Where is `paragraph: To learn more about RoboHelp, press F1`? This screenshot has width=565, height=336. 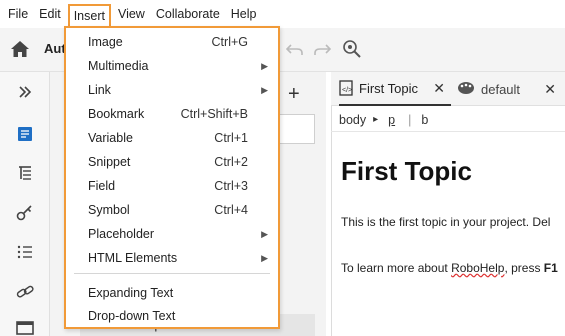 paragraph: To learn more about RoboHelp, press F1 is located at coordinates (449, 268).